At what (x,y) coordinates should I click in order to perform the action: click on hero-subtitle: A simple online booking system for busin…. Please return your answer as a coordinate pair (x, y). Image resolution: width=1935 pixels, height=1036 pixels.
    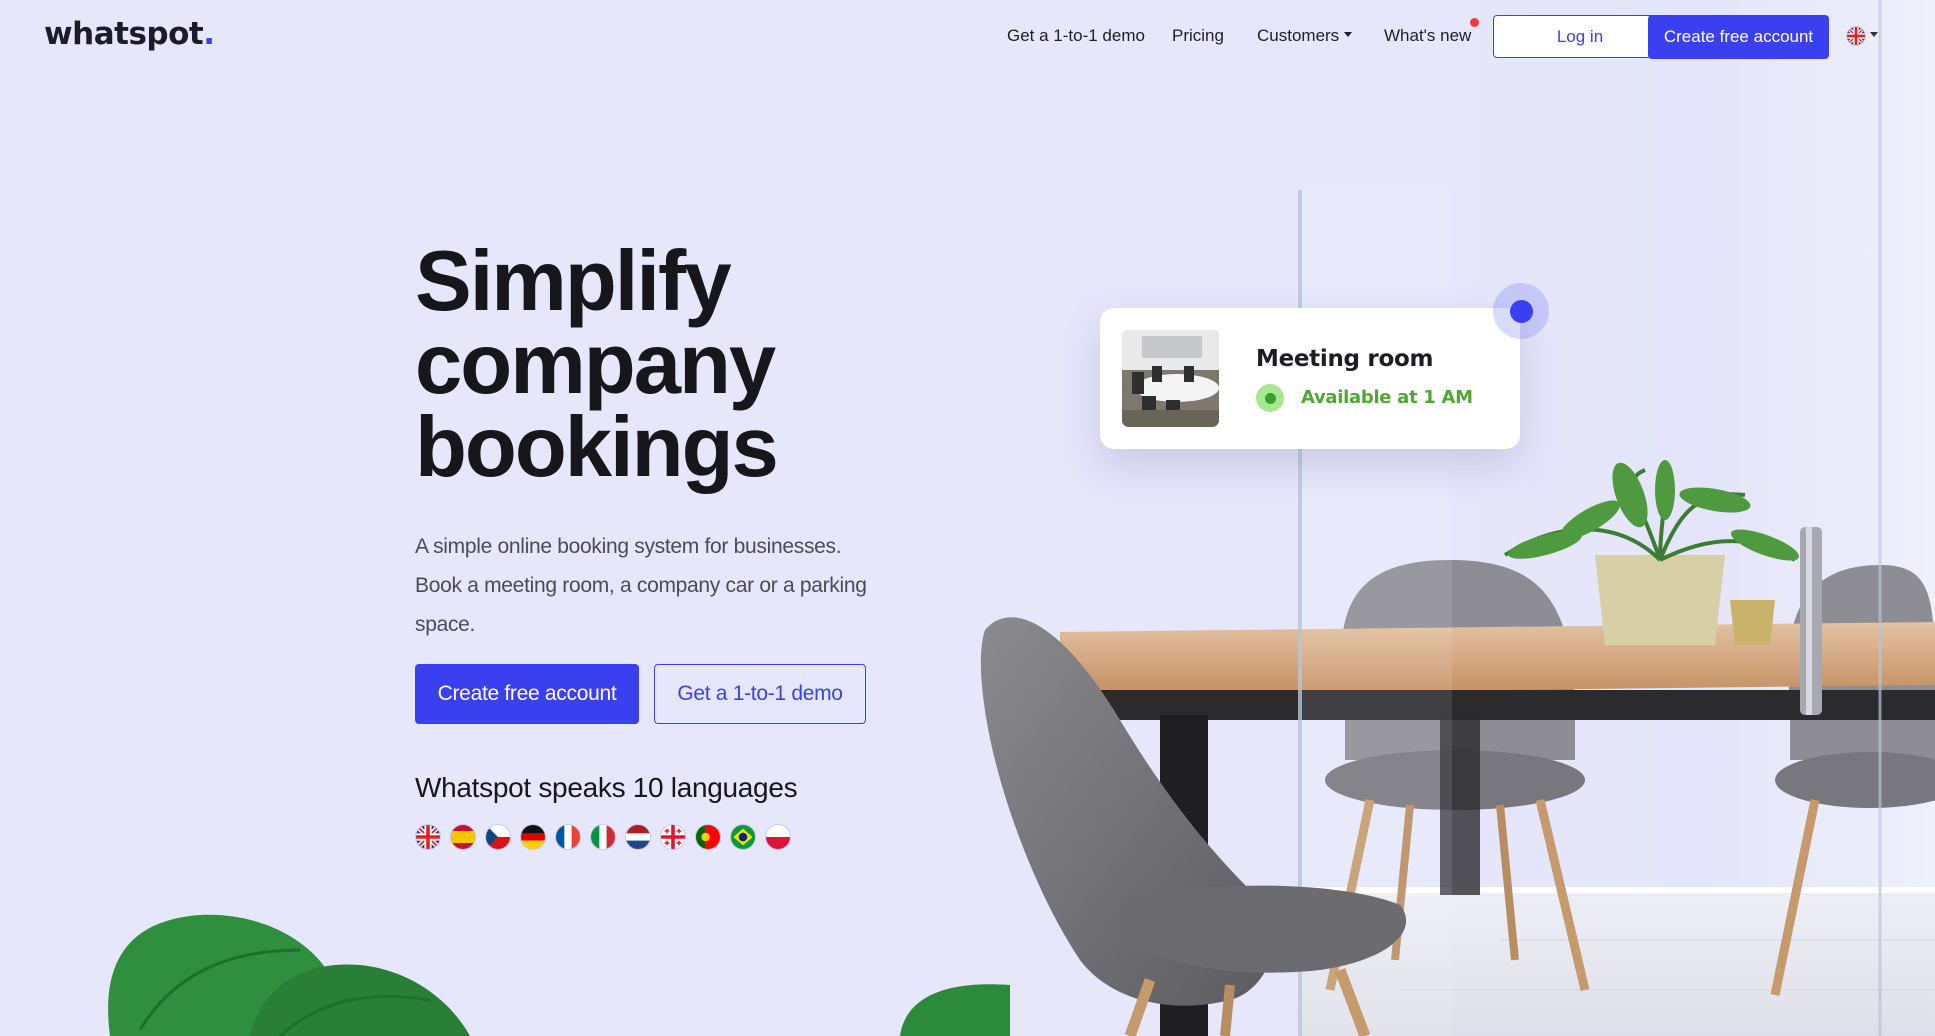
    Looking at the image, I should click on (641, 585).